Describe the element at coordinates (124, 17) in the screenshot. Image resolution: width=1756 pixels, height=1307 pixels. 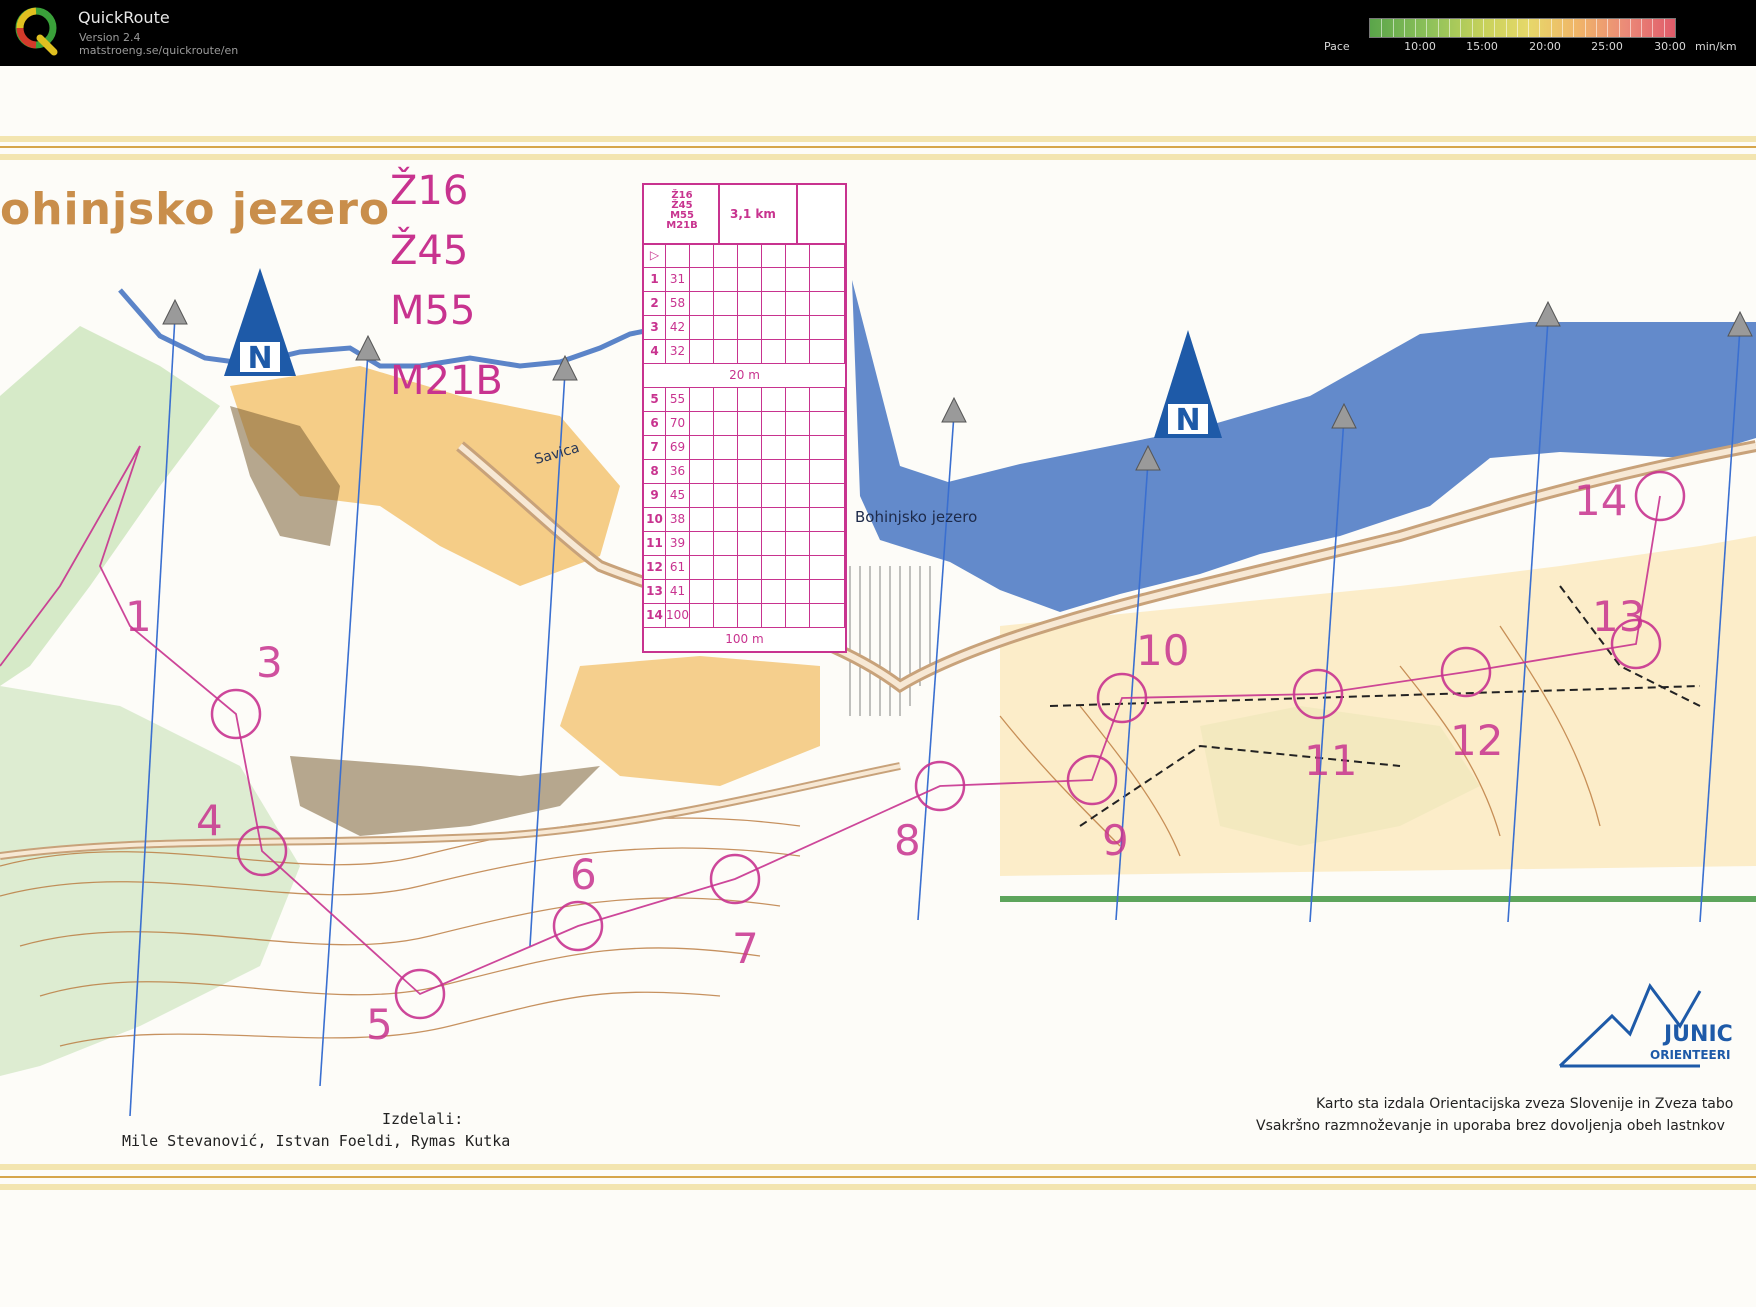
I see `app-title: QuickRoute` at that location.